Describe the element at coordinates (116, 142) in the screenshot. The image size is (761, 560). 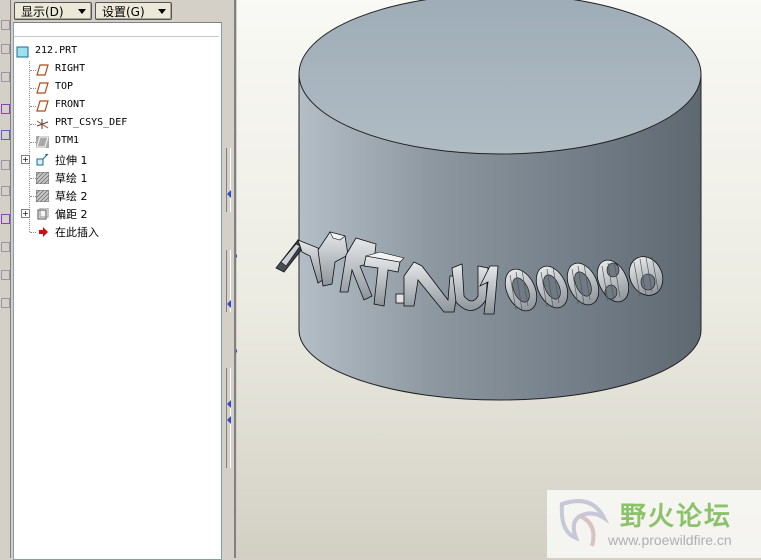
I see `tree-item-dtm1: DTM1` at that location.